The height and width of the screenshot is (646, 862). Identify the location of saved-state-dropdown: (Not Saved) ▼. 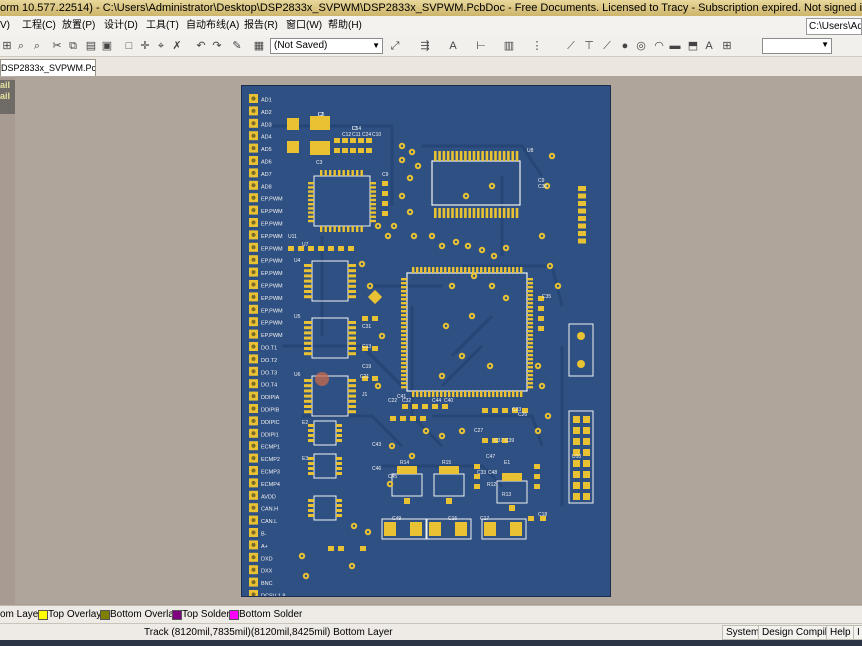
(326, 46).